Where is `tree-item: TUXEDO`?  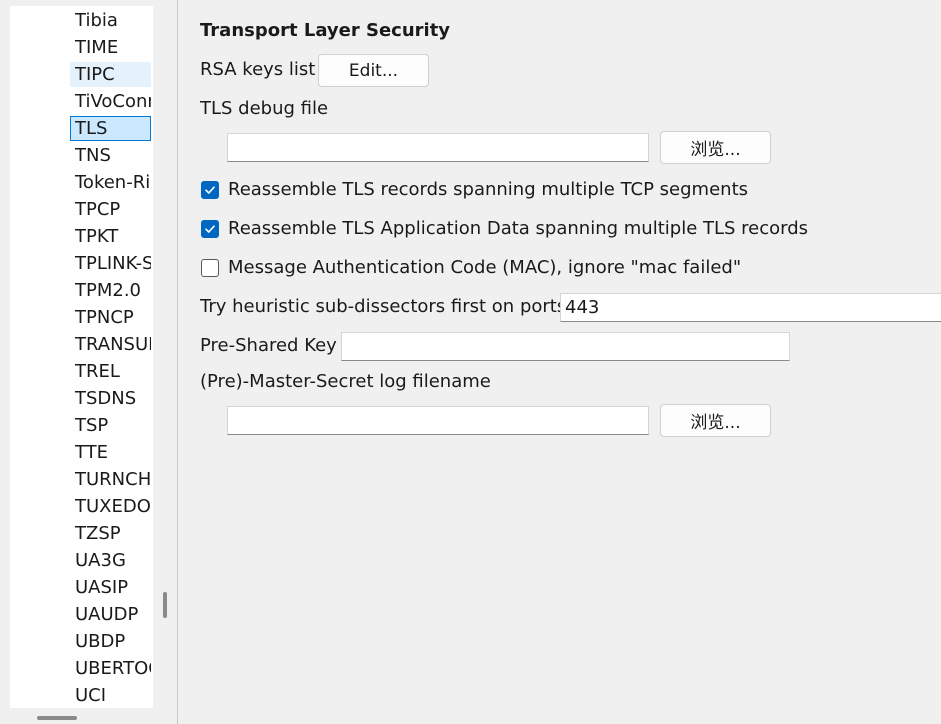 tree-item: TUXEDO is located at coordinates (110, 506).